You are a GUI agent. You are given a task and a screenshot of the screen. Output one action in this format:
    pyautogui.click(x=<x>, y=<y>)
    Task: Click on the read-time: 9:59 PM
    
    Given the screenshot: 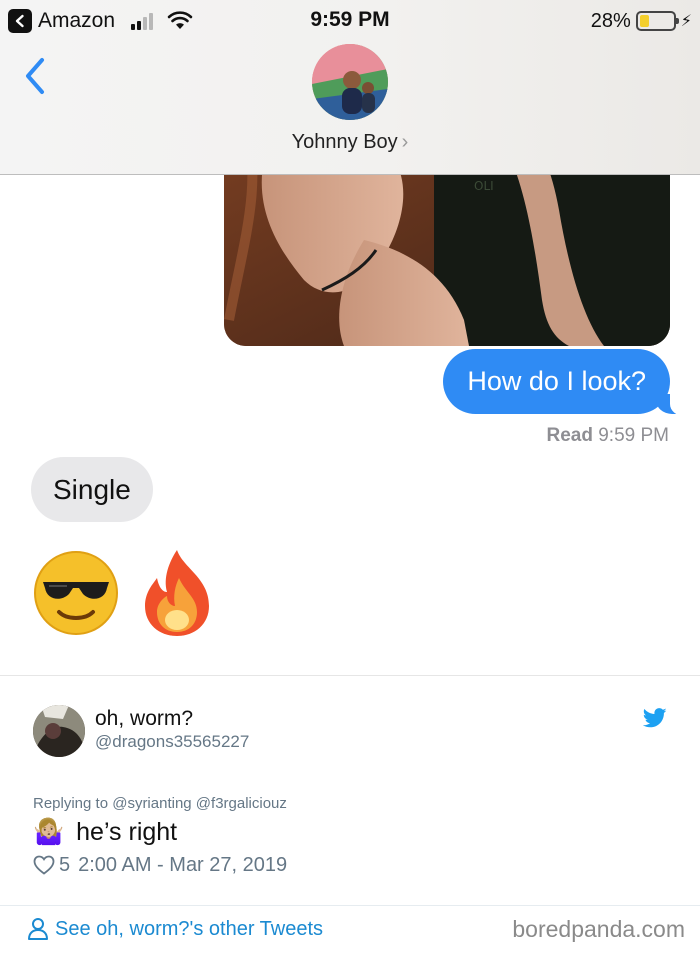 What is the action you would take?
    pyautogui.click(x=633, y=435)
    